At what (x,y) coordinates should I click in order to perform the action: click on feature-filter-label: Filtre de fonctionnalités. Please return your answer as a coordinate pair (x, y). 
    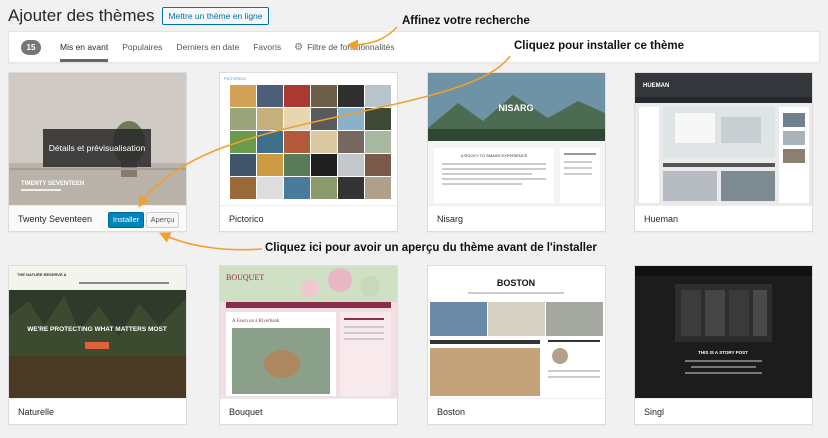
    Looking at the image, I should click on (351, 47).